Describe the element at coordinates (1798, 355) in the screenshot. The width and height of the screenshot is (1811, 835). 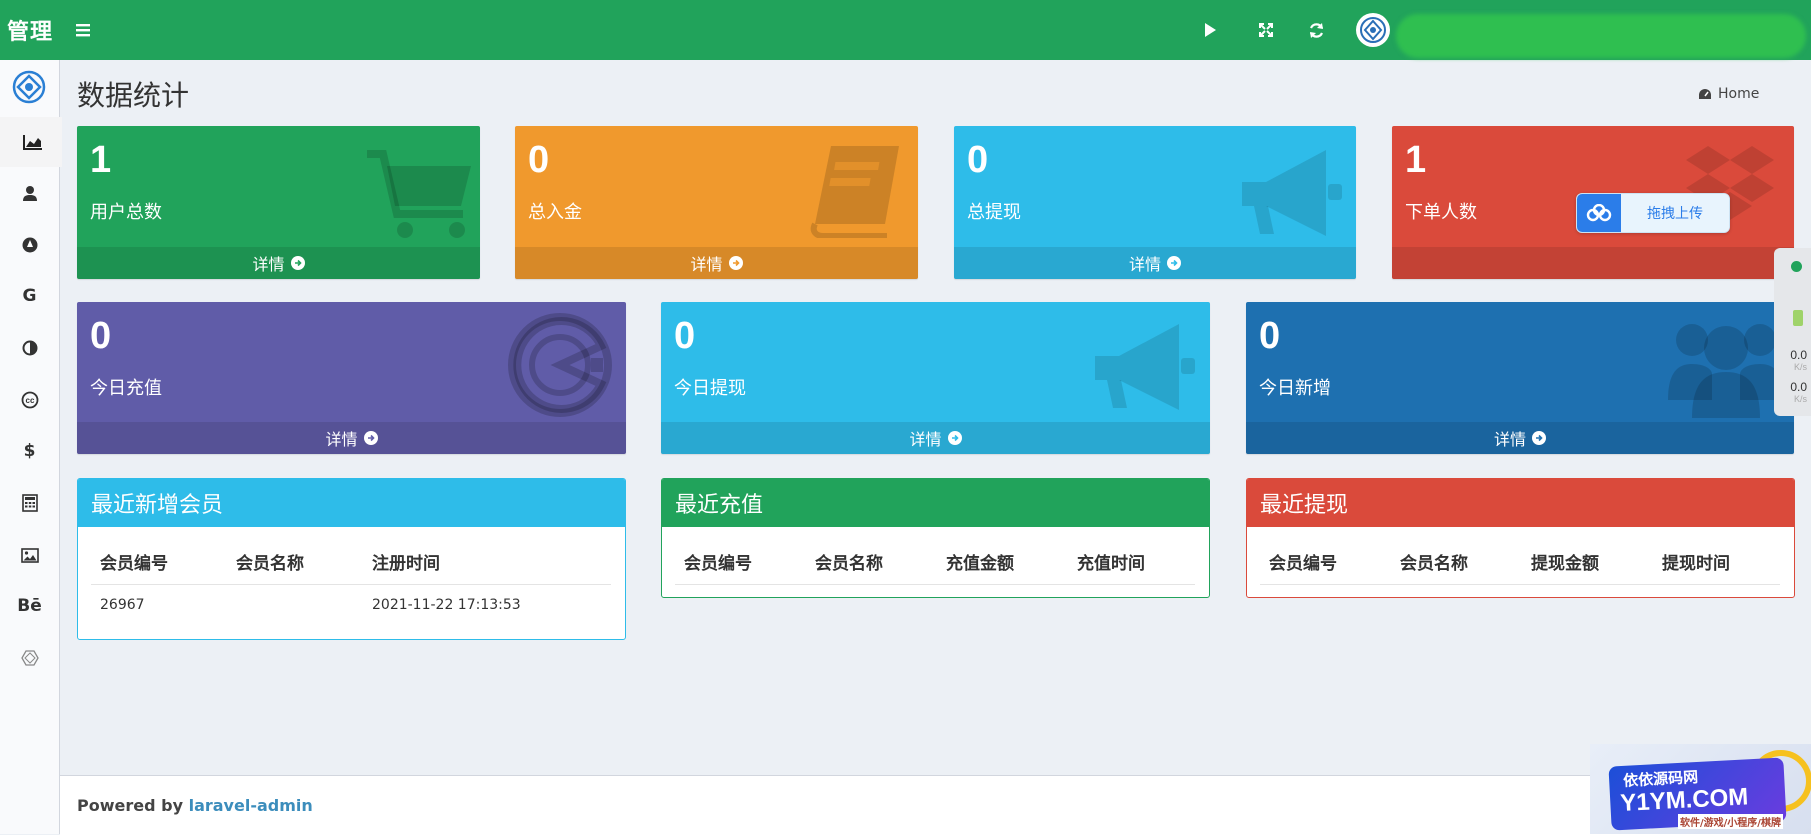
I see `upload-speed: 0.0` at that location.